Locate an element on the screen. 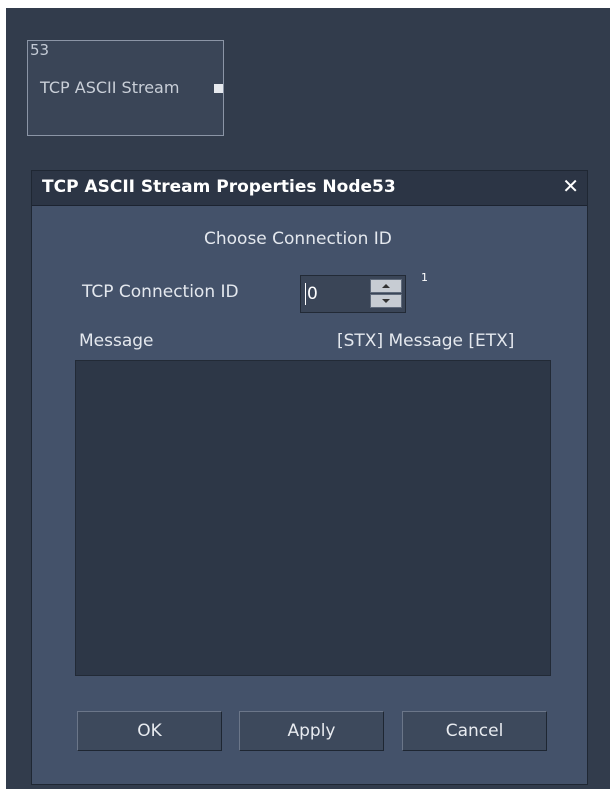 This screenshot has width=613, height=795. node-id: 53 is located at coordinates (40, 50).